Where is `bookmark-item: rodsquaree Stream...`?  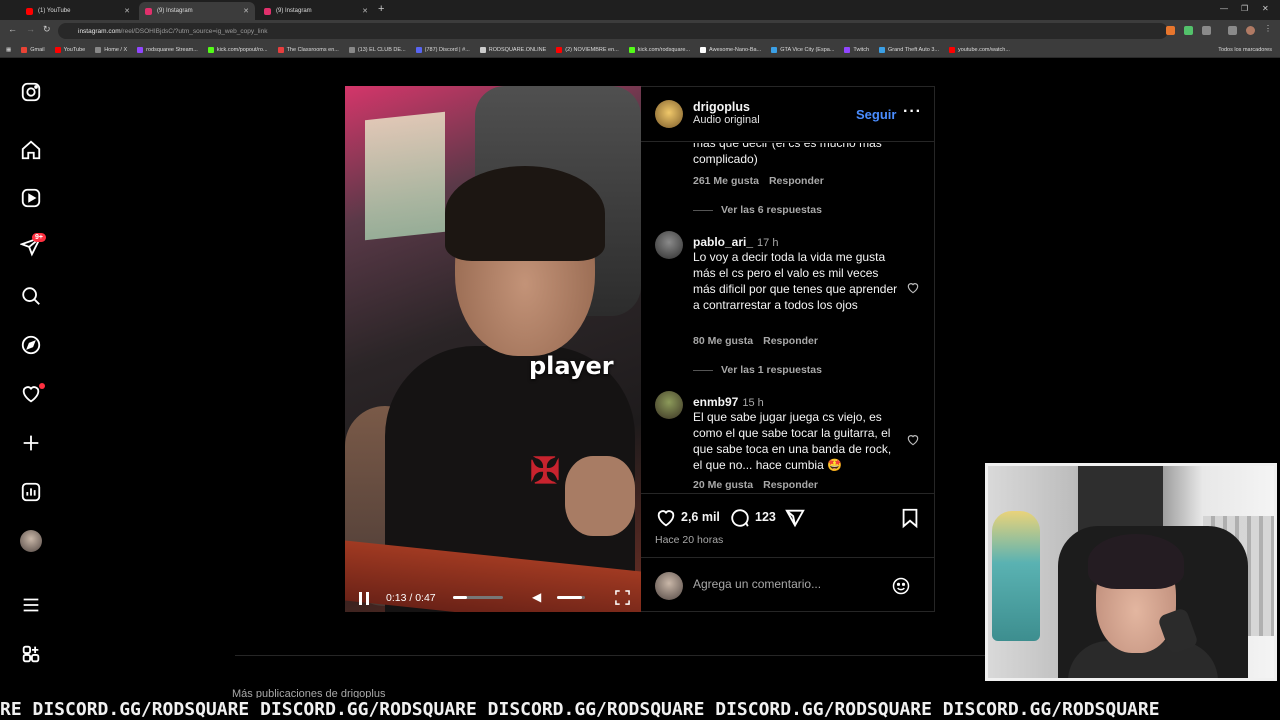 bookmark-item: rodsquaree Stream... is located at coordinates (167, 49).